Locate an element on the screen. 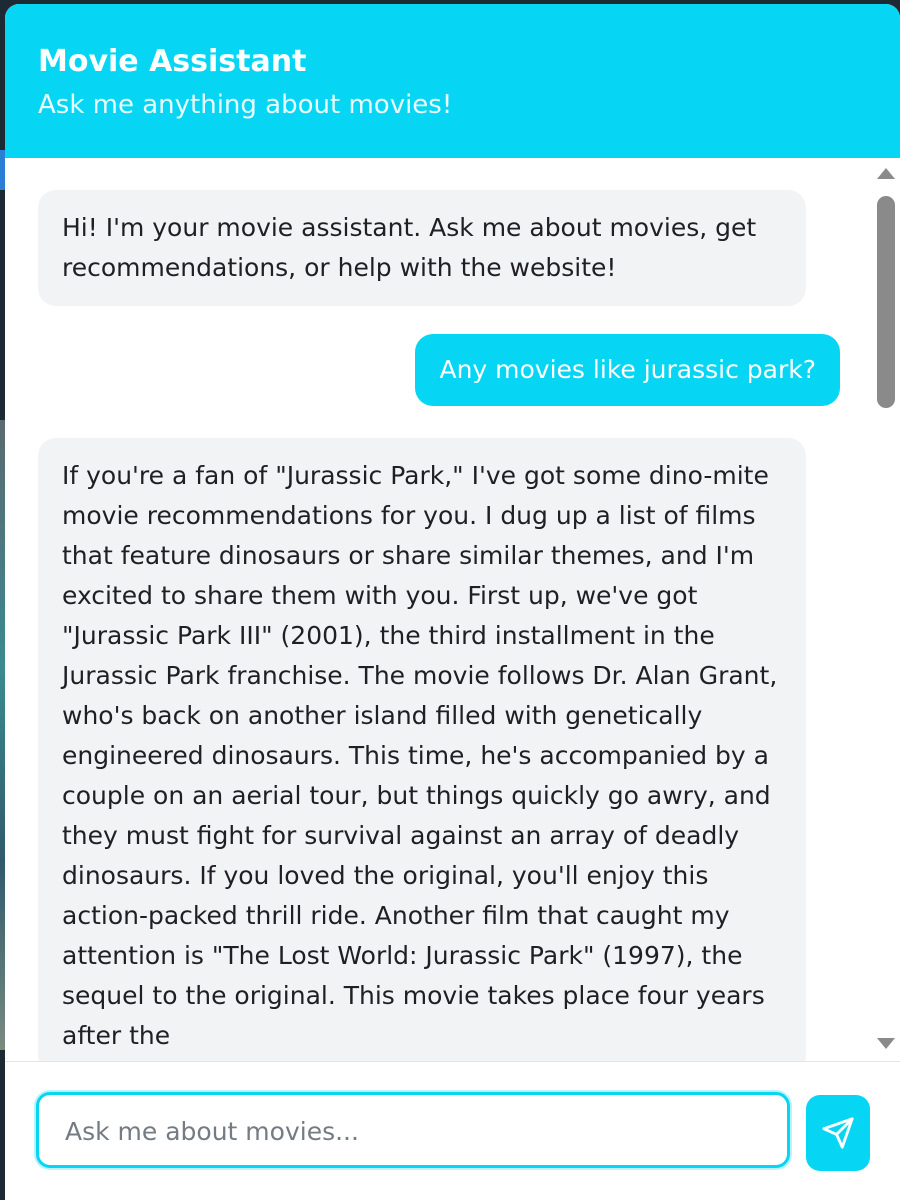  message-scrollbar is located at coordinates (885, 609).